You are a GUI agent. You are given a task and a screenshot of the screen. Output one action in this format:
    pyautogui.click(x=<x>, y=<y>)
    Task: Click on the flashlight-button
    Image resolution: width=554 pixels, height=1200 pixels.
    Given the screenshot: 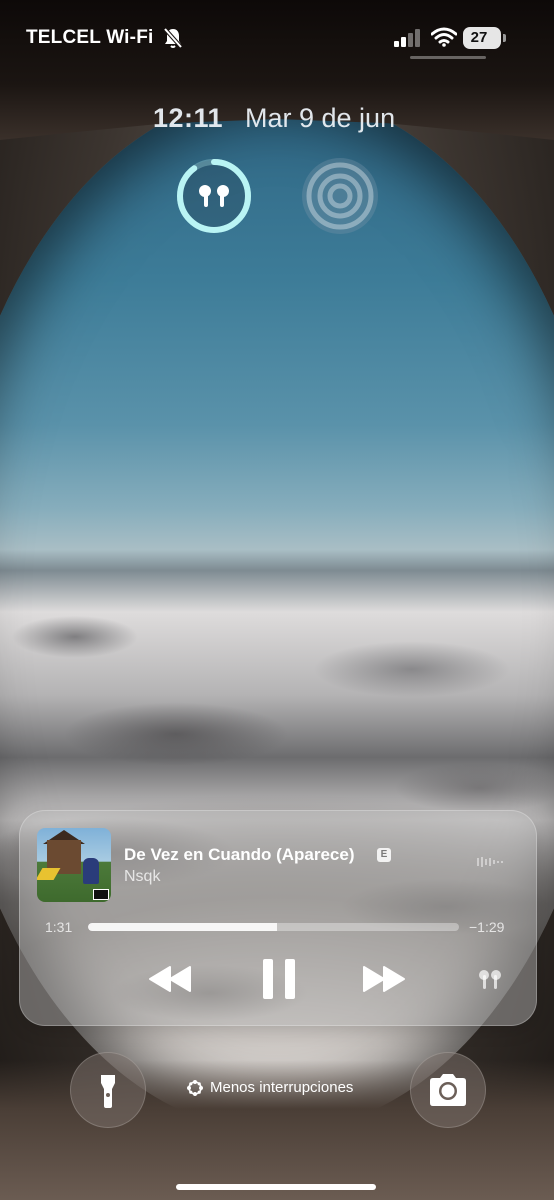 What is the action you would take?
    pyautogui.click(x=108, y=1090)
    